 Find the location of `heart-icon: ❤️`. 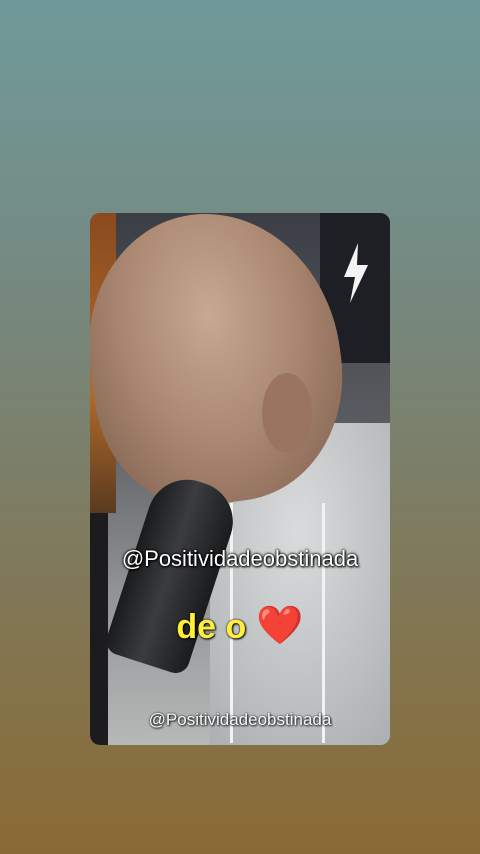

heart-icon: ❤️ is located at coordinates (280, 626).